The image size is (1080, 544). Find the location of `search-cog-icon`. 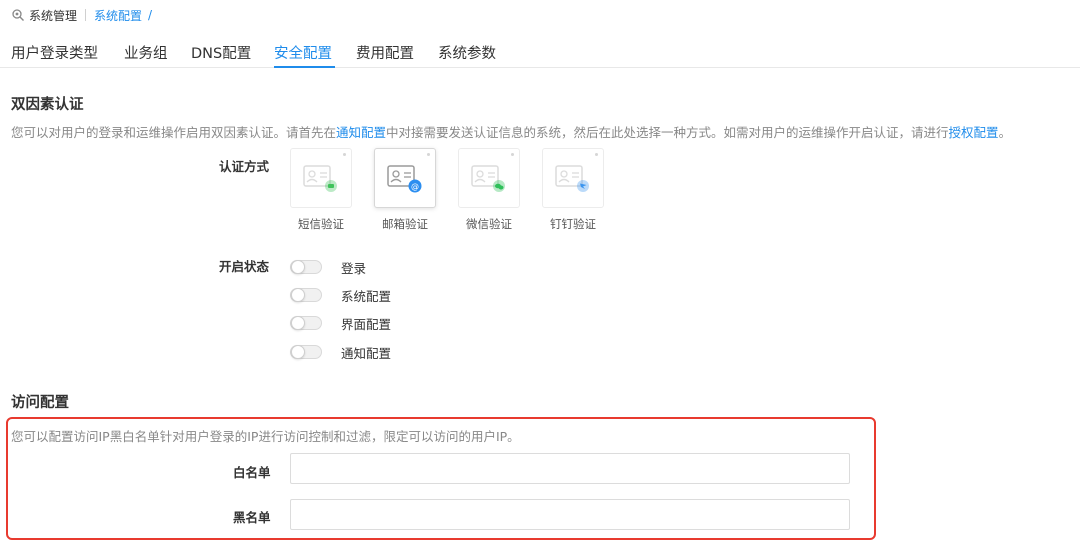

search-cog-icon is located at coordinates (18, 15).